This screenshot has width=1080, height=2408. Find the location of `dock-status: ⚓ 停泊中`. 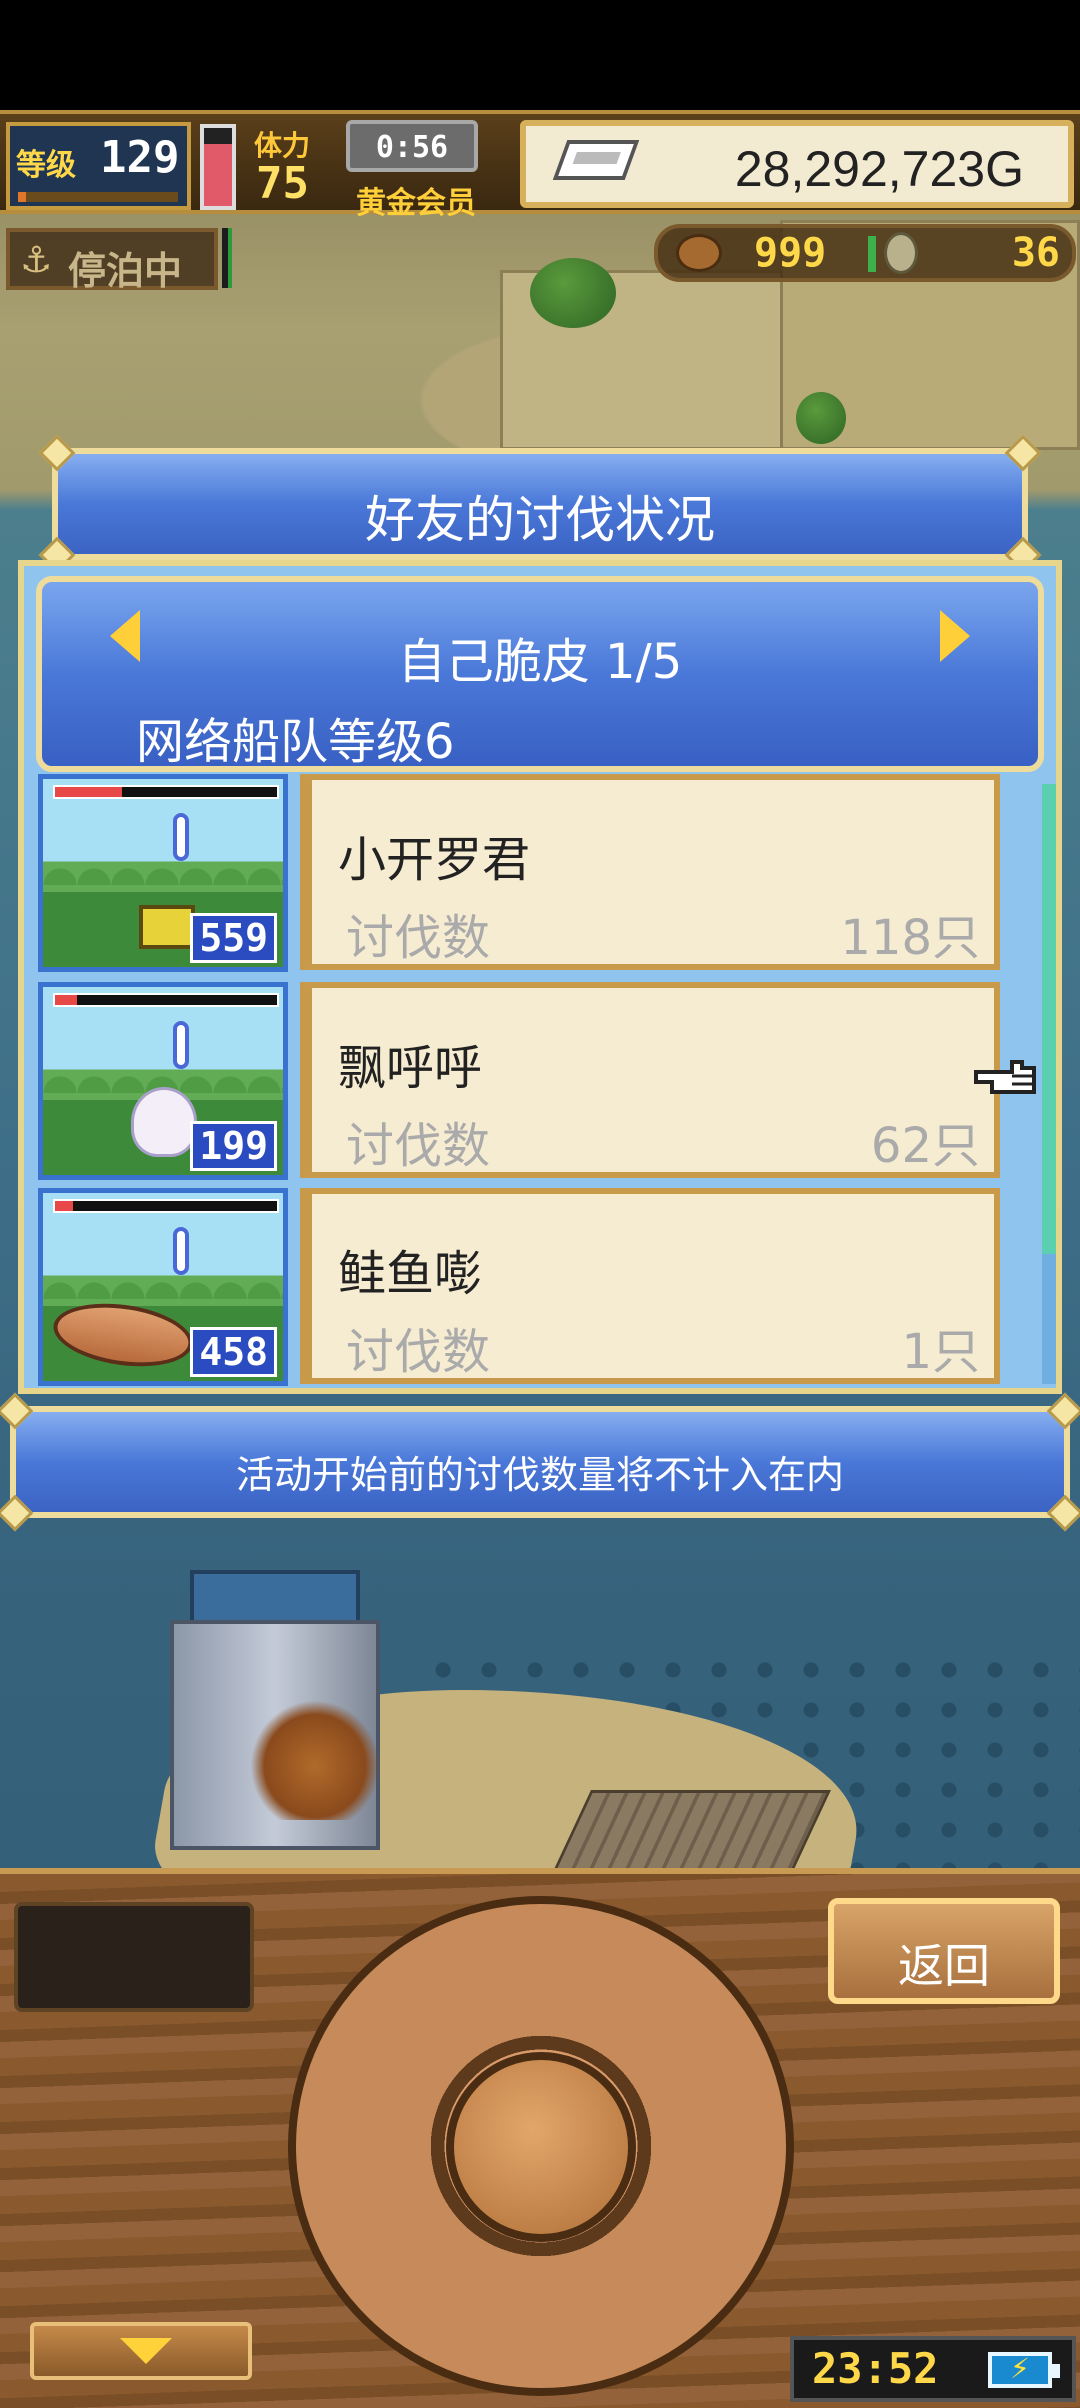

dock-status: ⚓ 停泊中 is located at coordinates (112, 260).